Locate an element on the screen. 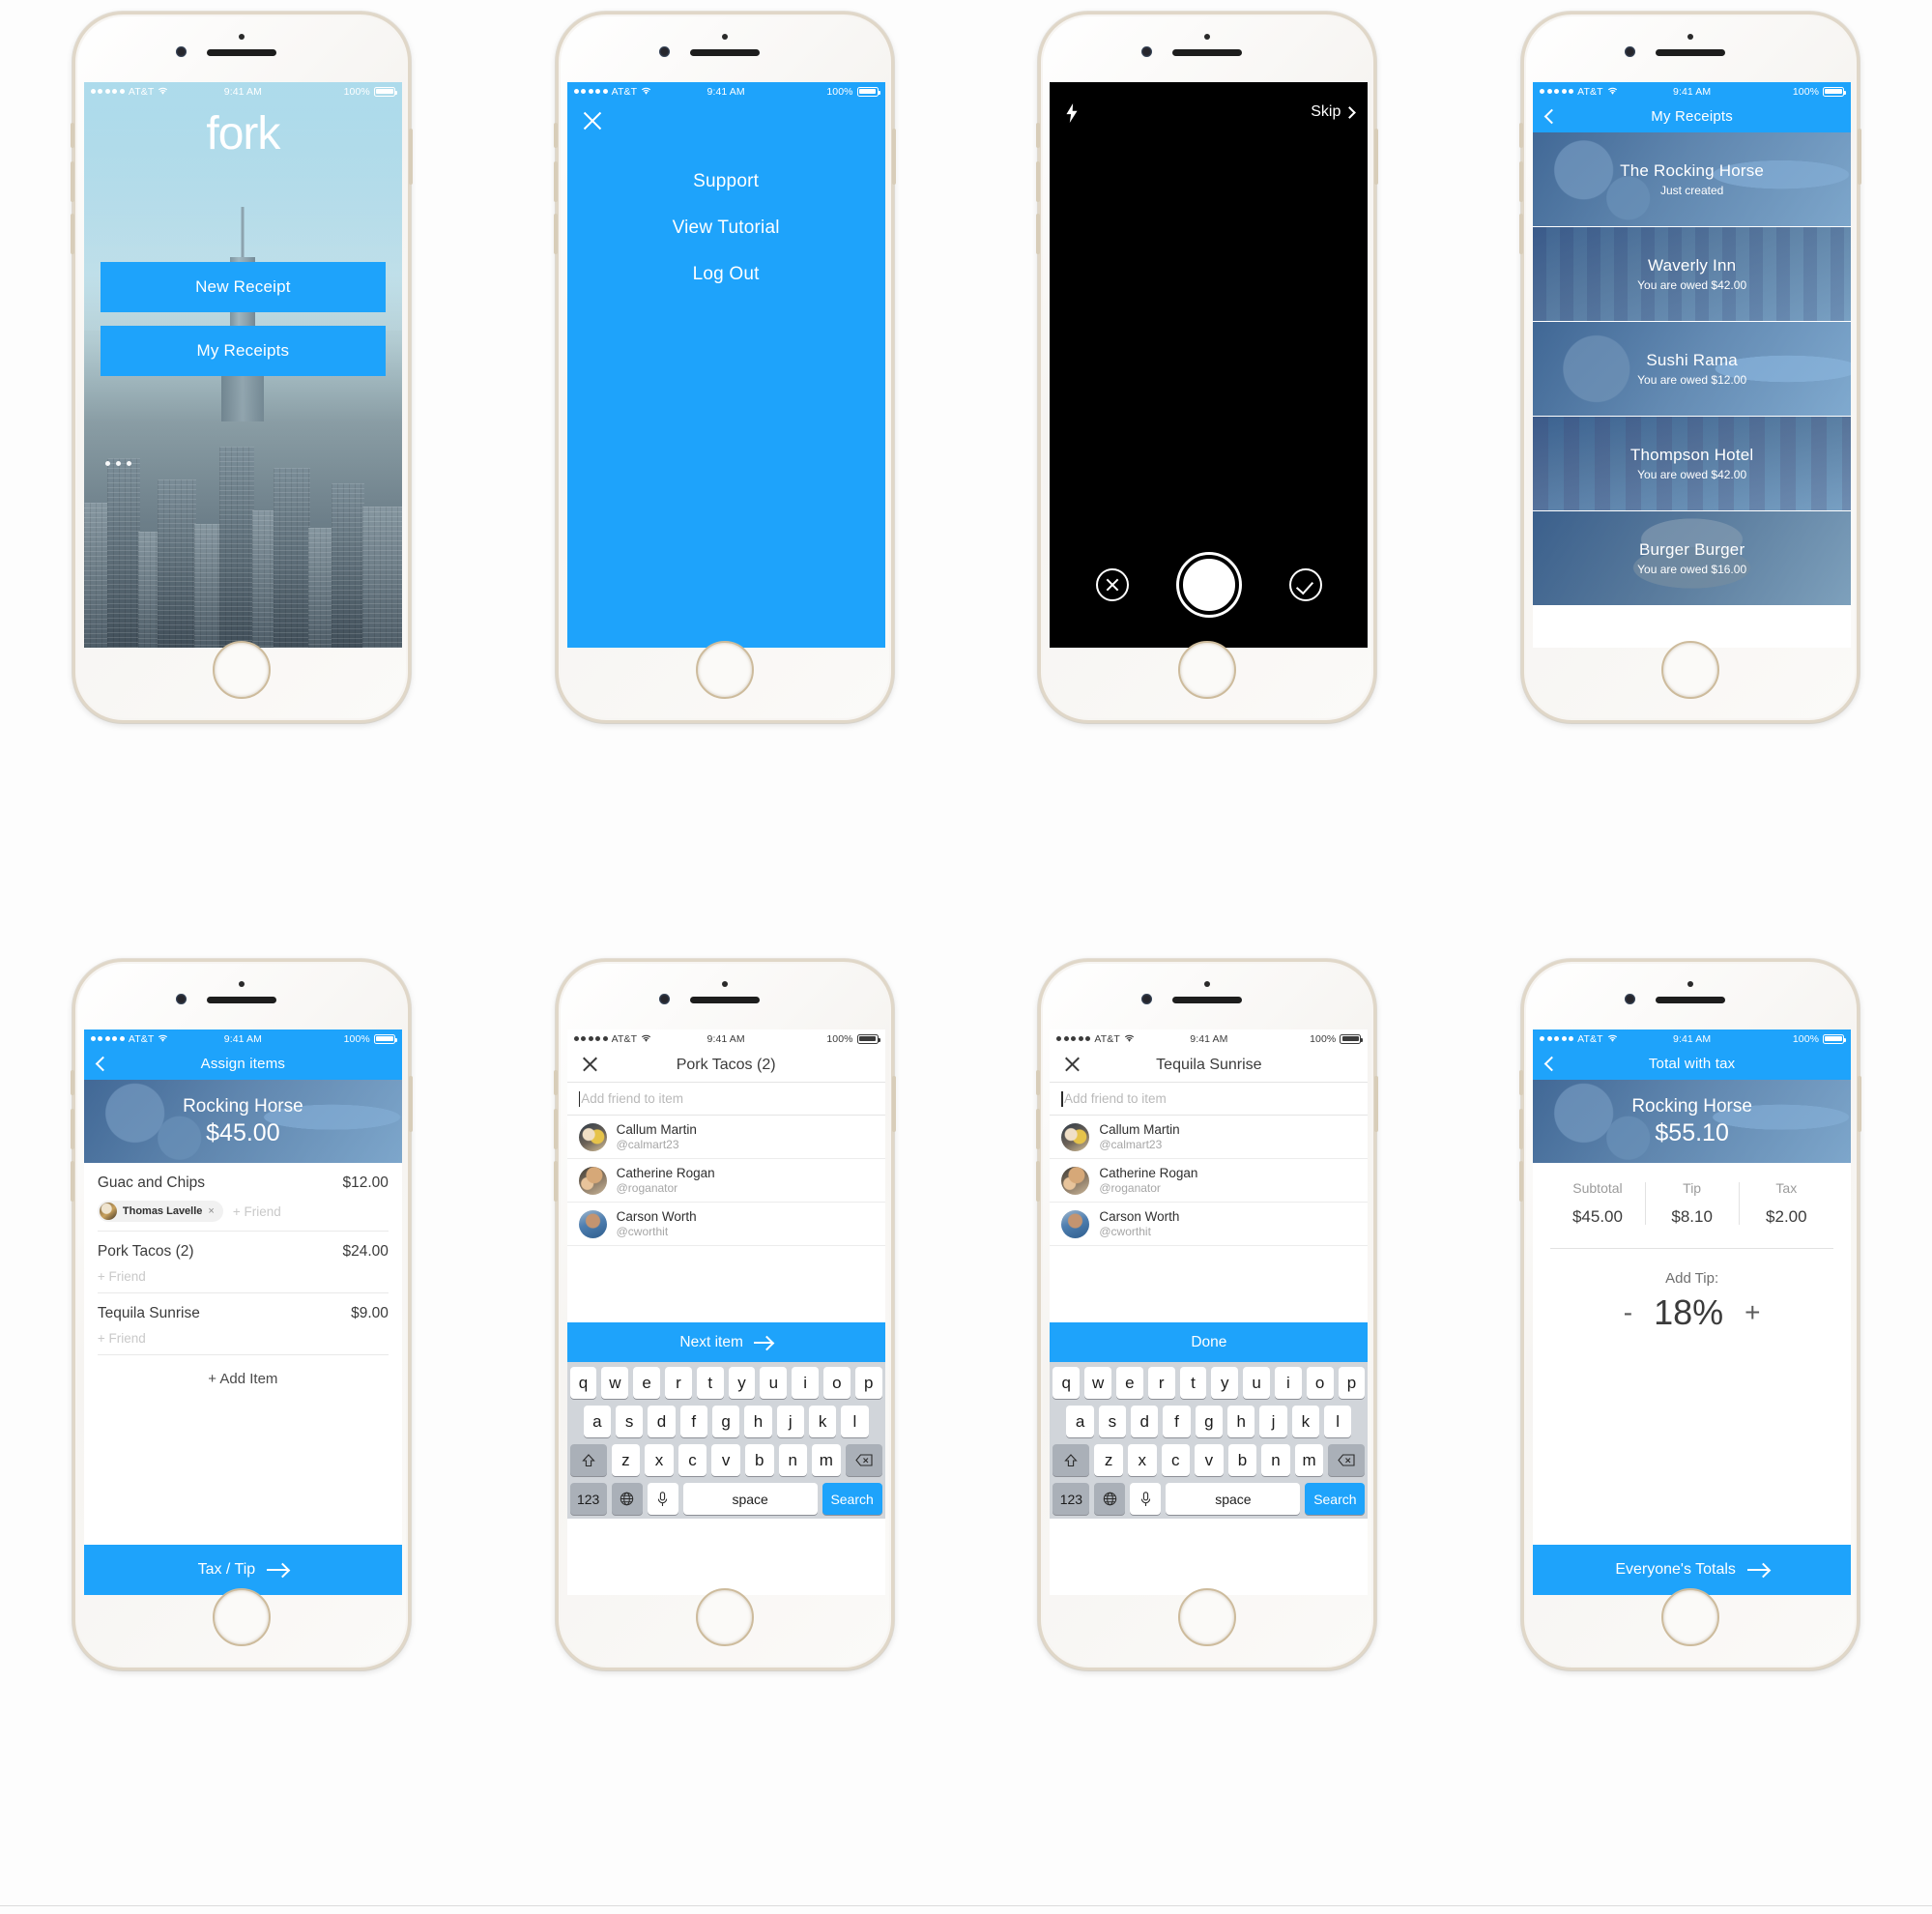 The image size is (1932, 1914). key-a: a is located at coordinates (1080, 1422).